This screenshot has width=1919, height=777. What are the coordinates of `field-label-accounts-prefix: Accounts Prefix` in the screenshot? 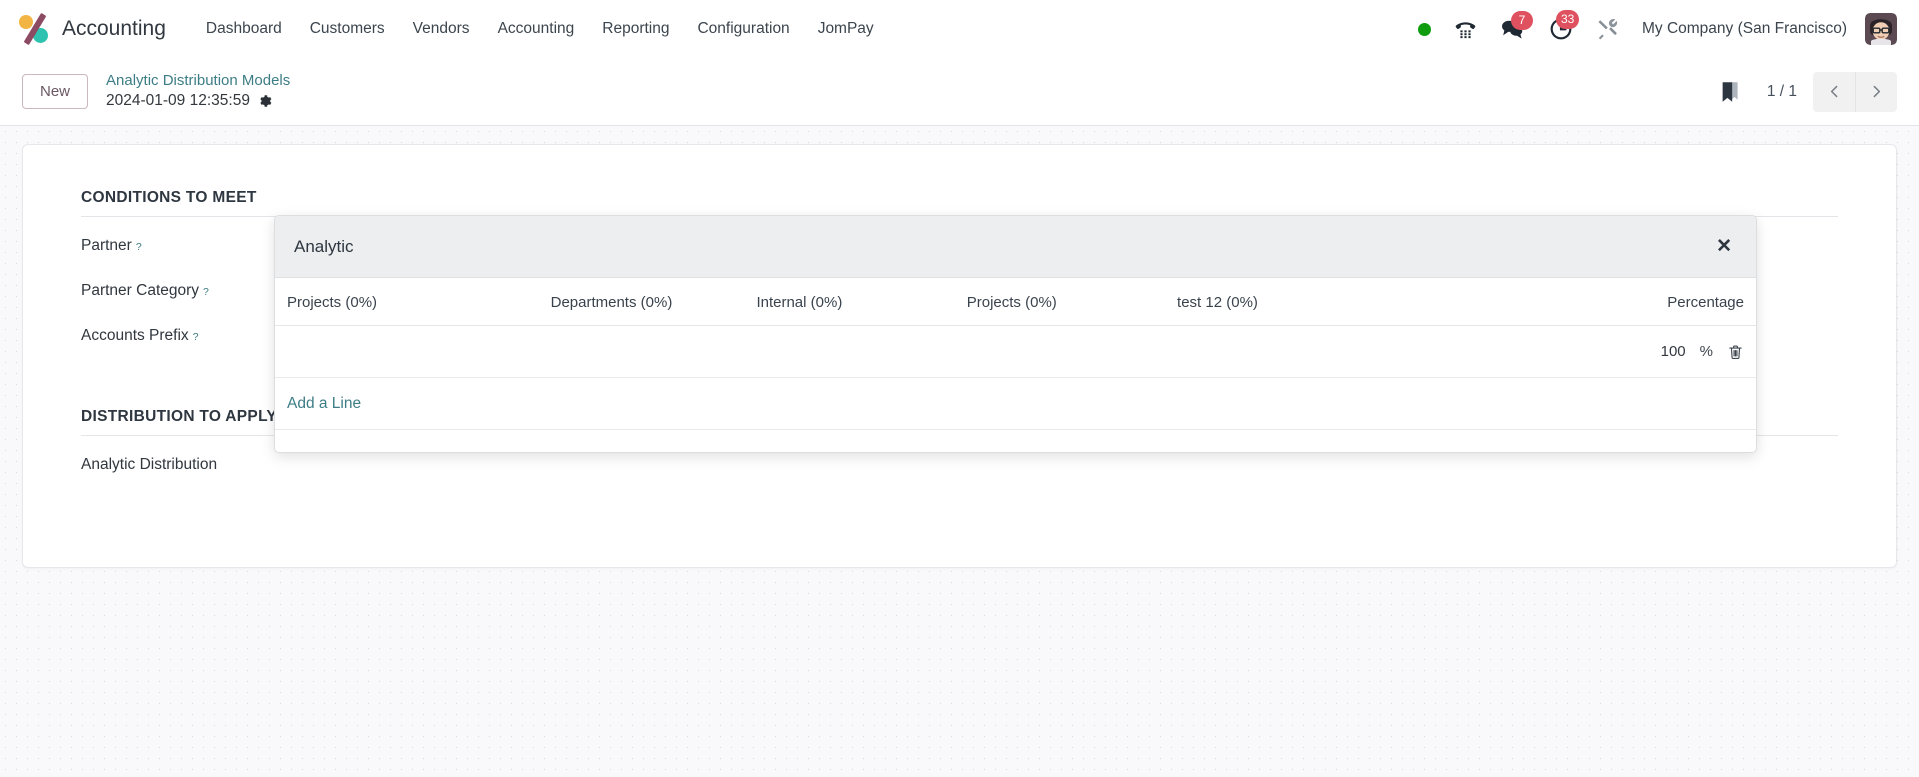 It's located at (135, 335).